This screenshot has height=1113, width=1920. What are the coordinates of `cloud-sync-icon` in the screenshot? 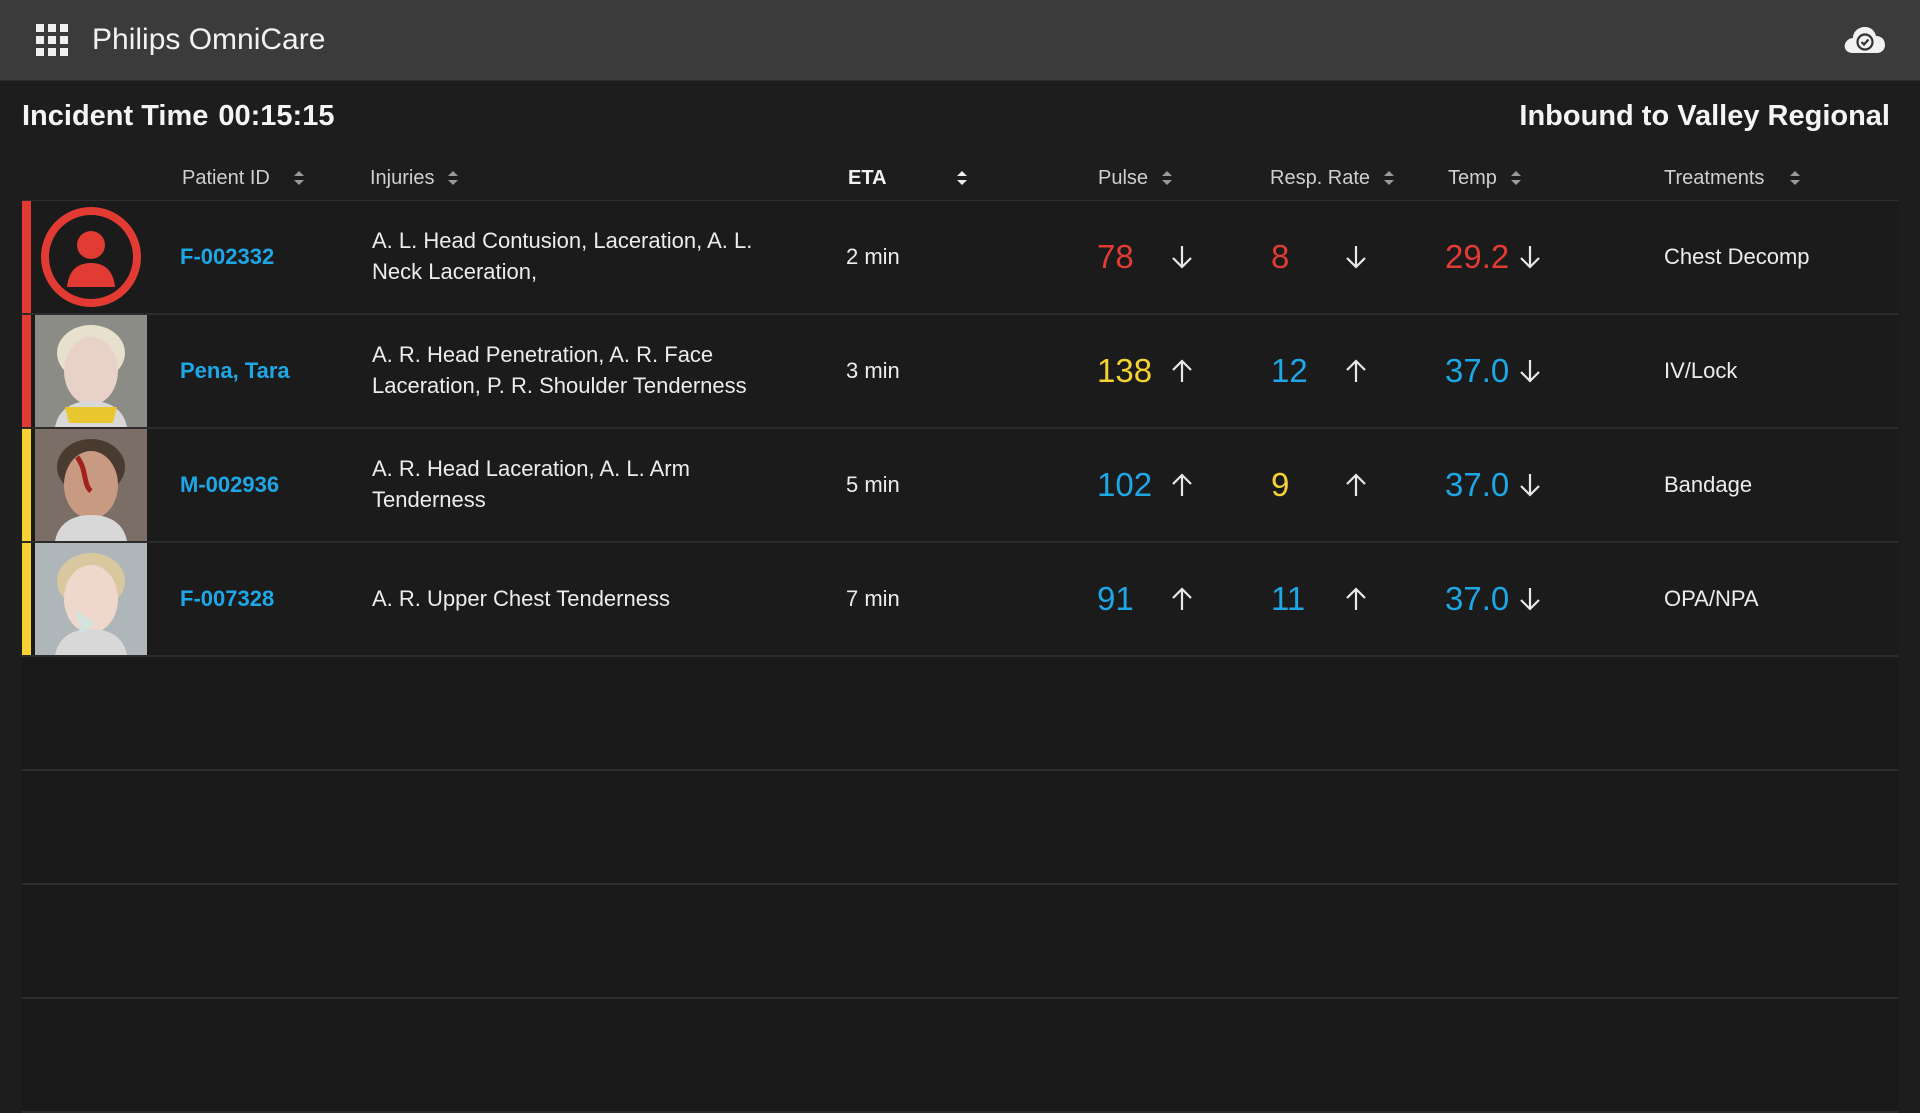 It's located at (1865, 40).